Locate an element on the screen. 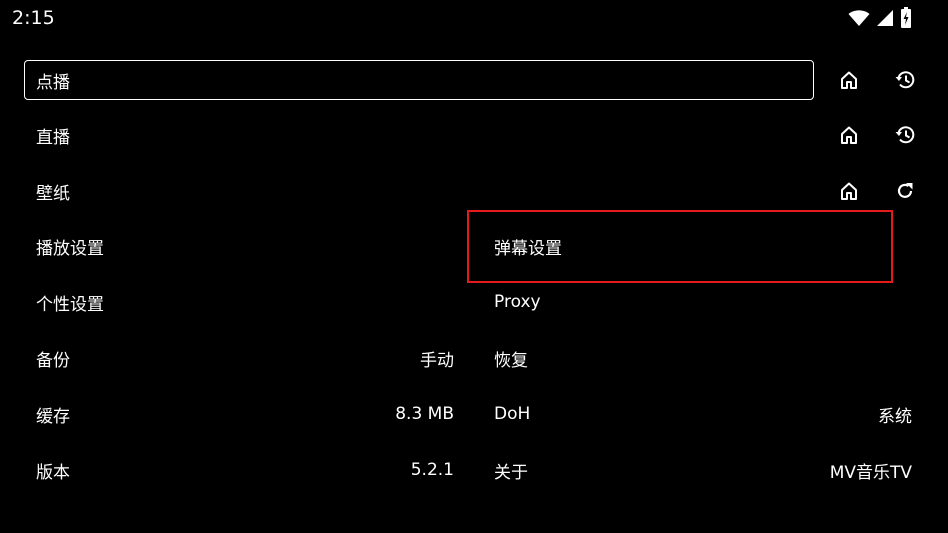  setting-doh-value: 系统 is located at coordinates (895, 416).